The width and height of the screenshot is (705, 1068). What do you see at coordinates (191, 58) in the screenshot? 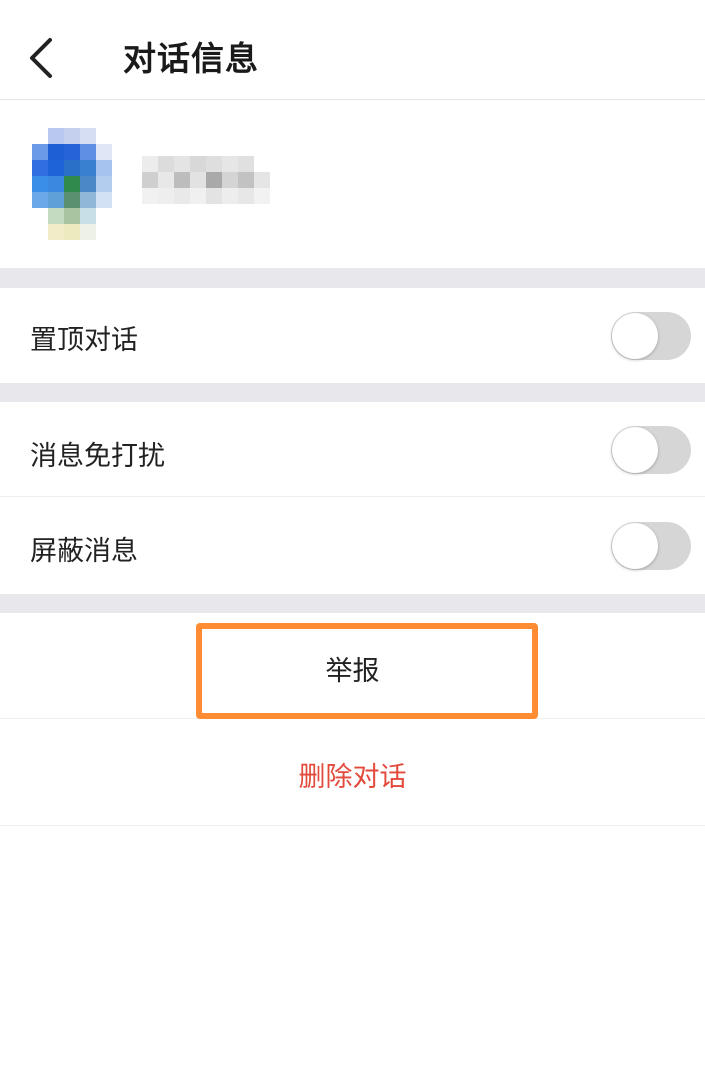
I see `page-title: 对话信息` at bounding box center [191, 58].